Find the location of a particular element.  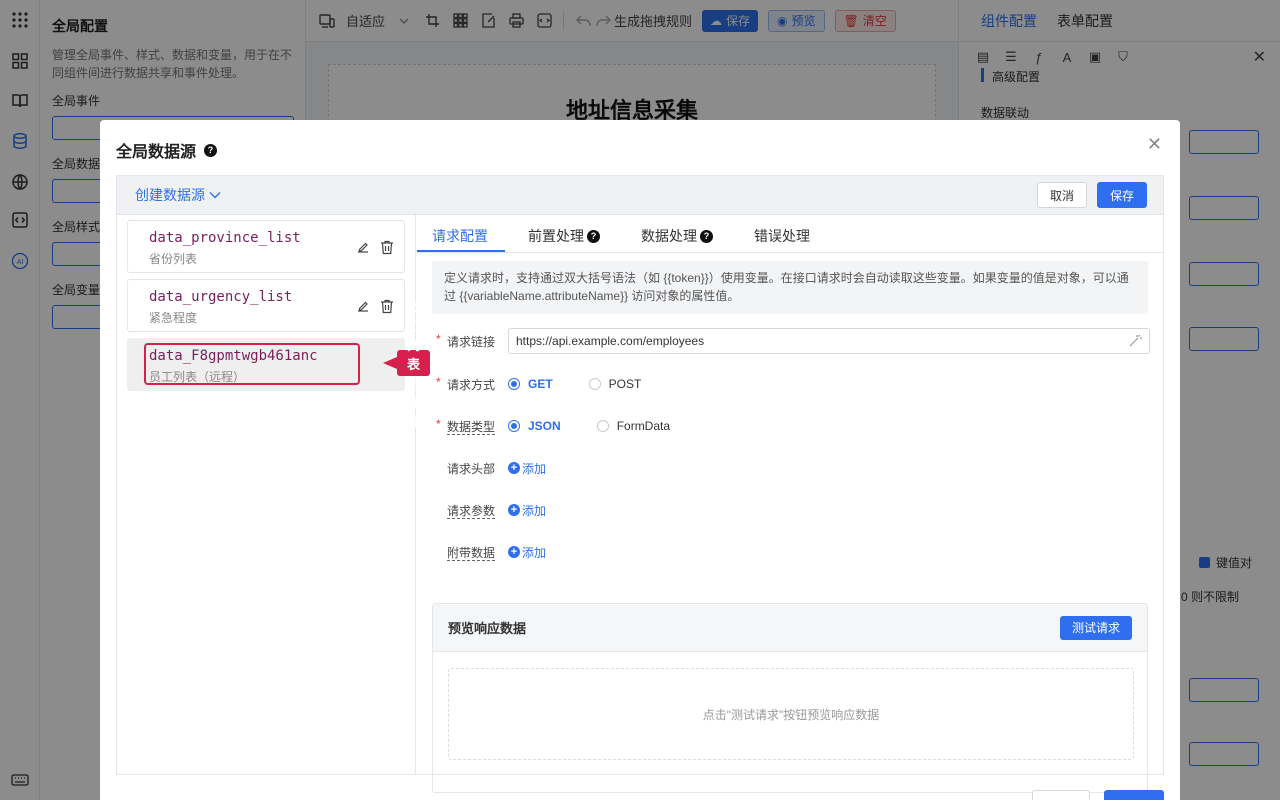

modal-header: 全局数据源 ? is located at coordinates (167, 150).